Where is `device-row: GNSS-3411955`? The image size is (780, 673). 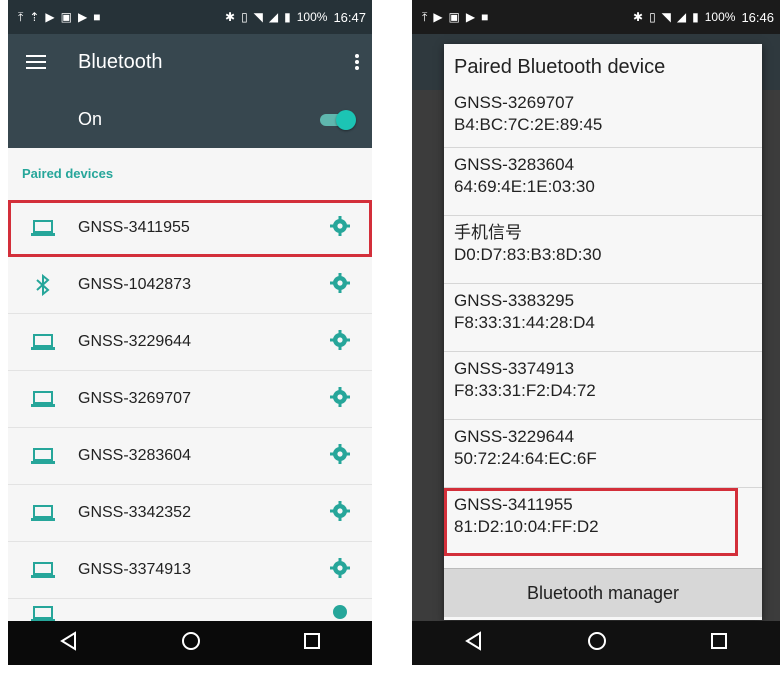
device-row: GNSS-3411955 is located at coordinates (190, 228).